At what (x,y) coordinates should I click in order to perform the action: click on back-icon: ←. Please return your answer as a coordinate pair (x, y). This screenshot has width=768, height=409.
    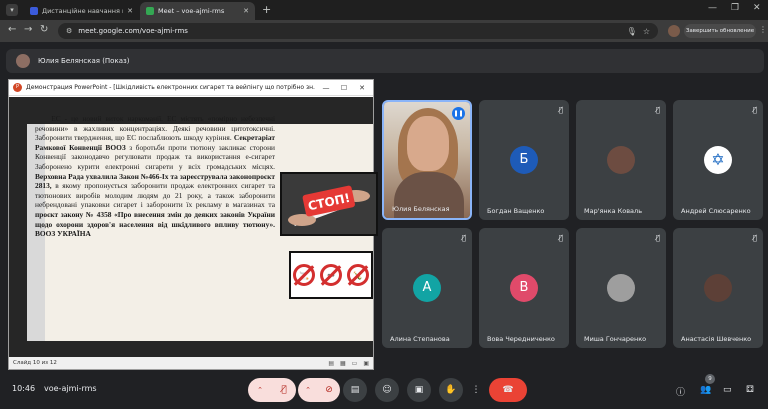
    Looking at the image, I should click on (12, 29).